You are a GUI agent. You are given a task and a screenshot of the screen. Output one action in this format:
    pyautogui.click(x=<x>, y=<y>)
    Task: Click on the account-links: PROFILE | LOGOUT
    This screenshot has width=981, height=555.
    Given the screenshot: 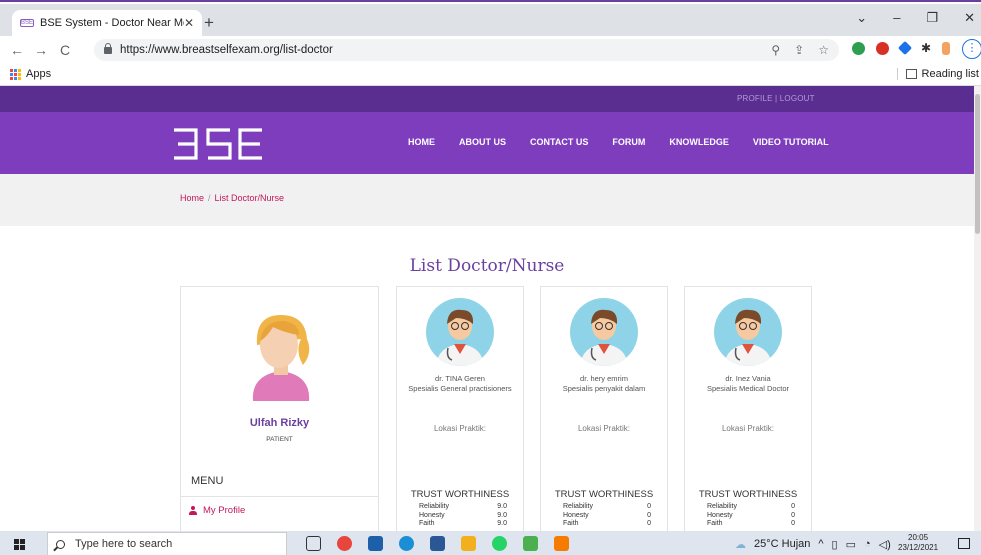 What is the action you would take?
    pyautogui.click(x=776, y=98)
    